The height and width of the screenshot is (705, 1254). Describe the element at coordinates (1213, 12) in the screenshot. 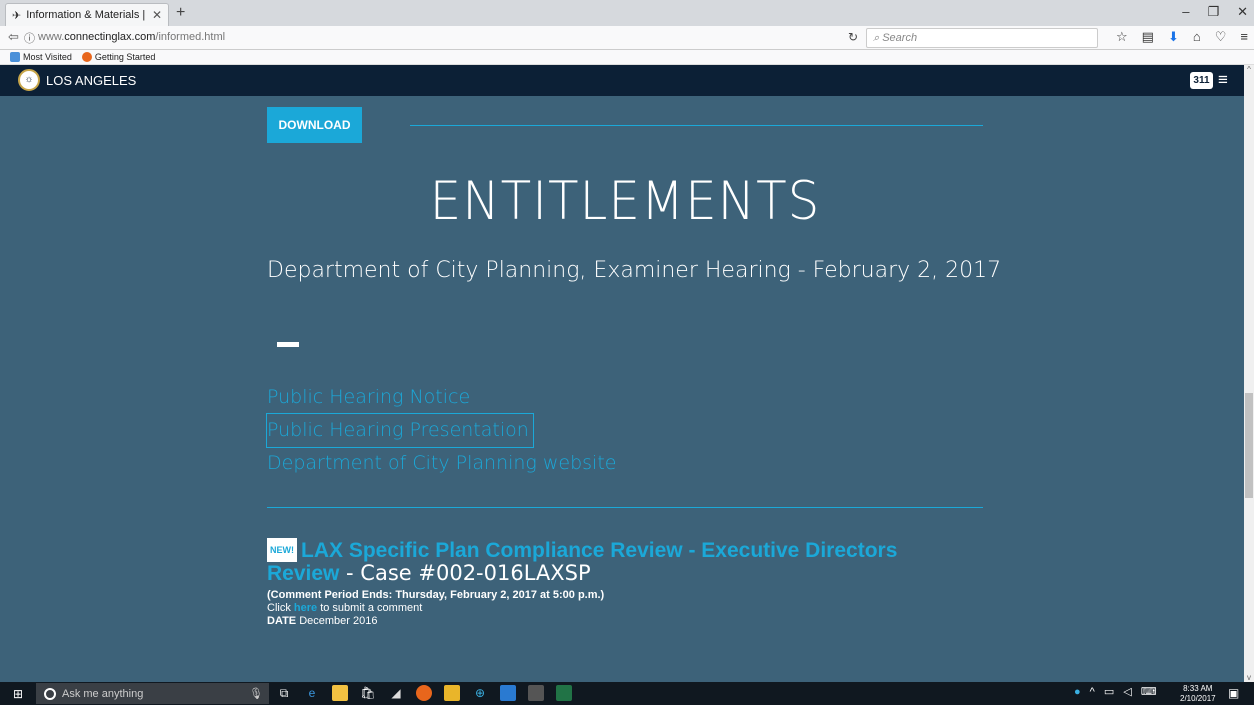

I see `restore-icon: ❐` at that location.